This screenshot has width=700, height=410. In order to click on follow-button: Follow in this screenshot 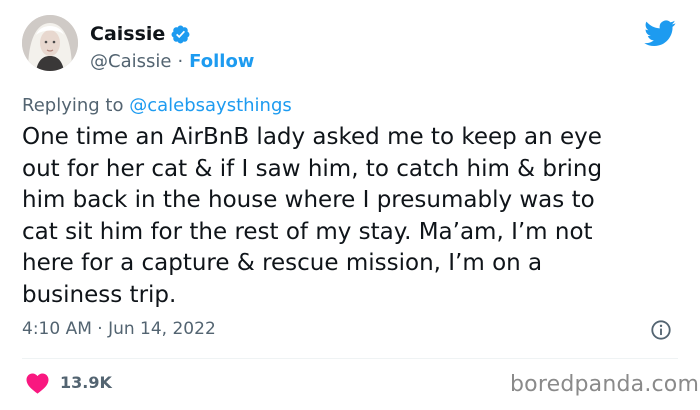, I will do `click(221, 62)`.